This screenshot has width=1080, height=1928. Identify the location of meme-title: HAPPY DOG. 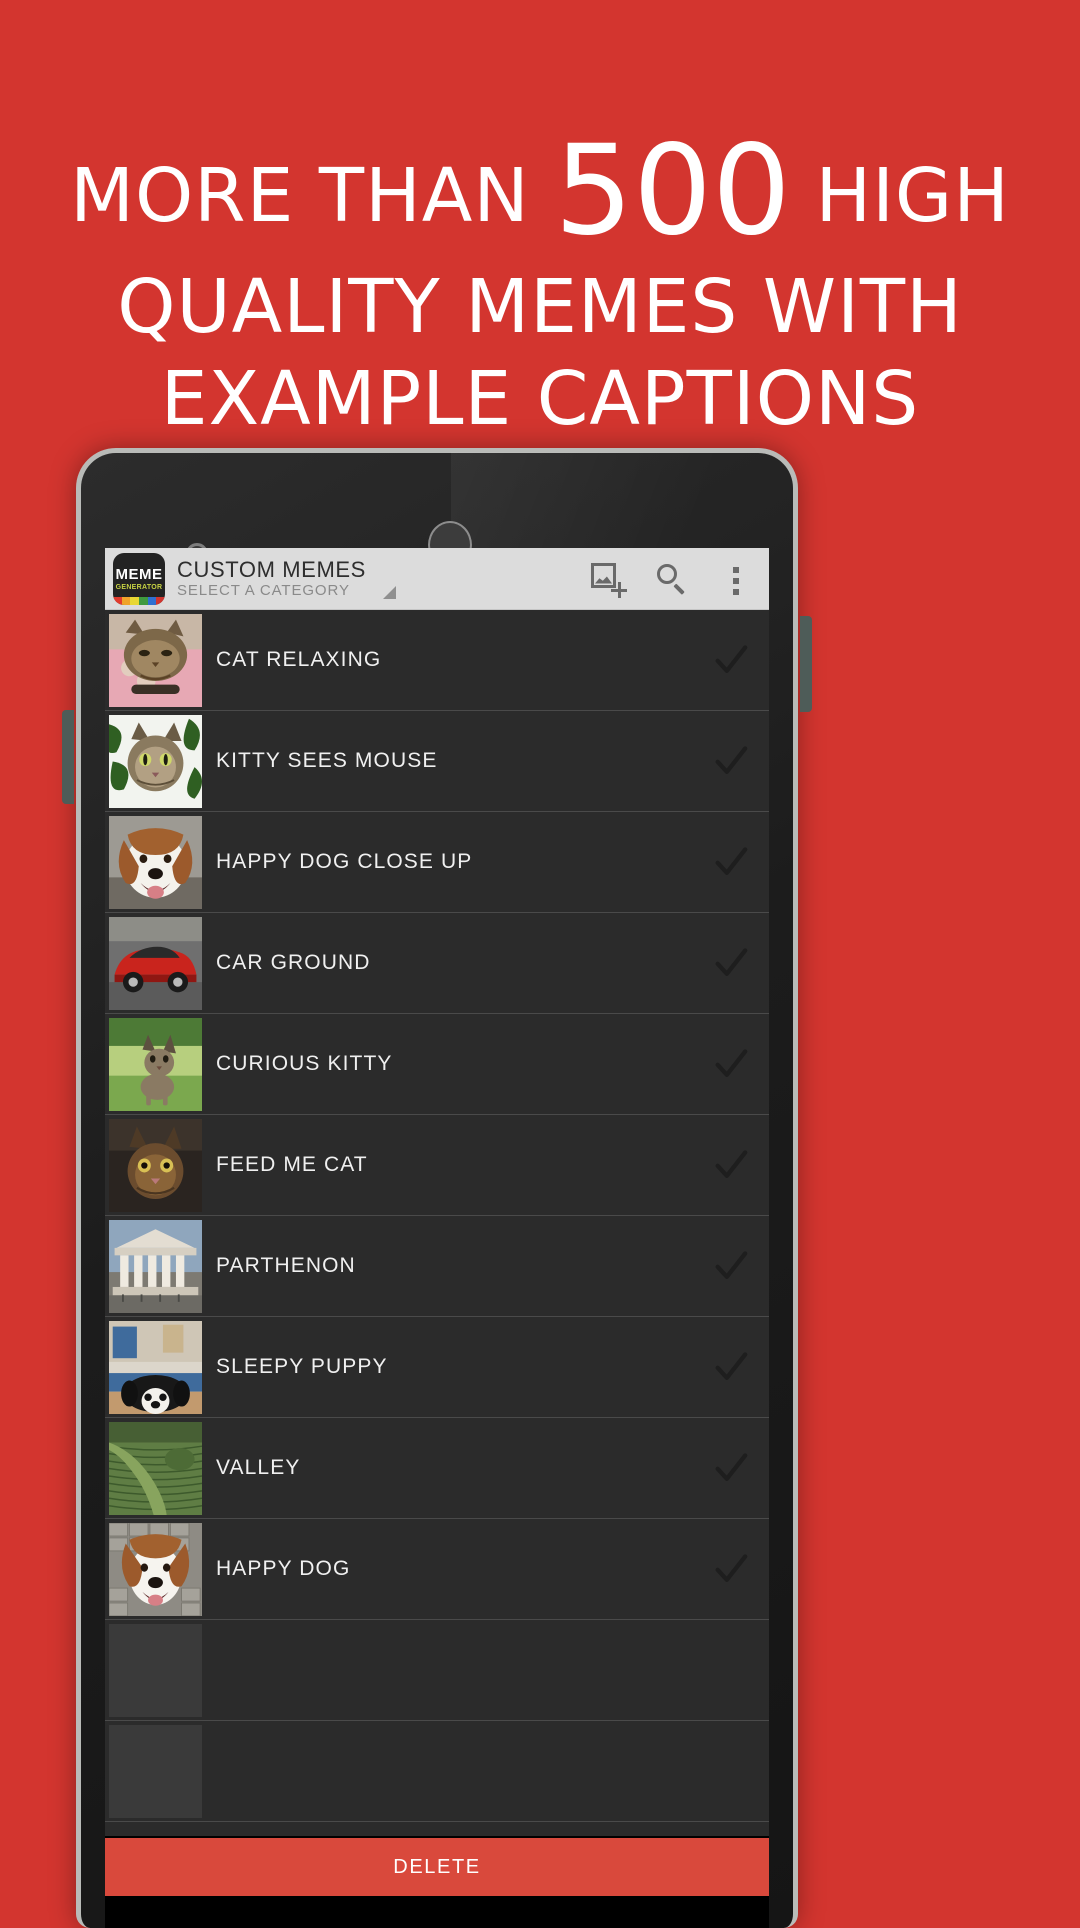
(283, 1568).